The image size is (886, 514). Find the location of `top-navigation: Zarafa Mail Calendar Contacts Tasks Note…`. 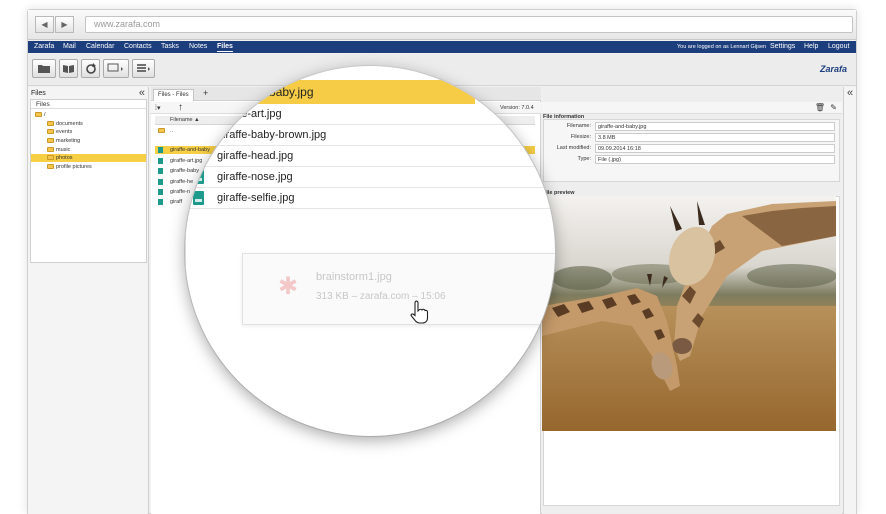

top-navigation: Zarafa Mail Calendar Contacts Tasks Note… is located at coordinates (442, 47).